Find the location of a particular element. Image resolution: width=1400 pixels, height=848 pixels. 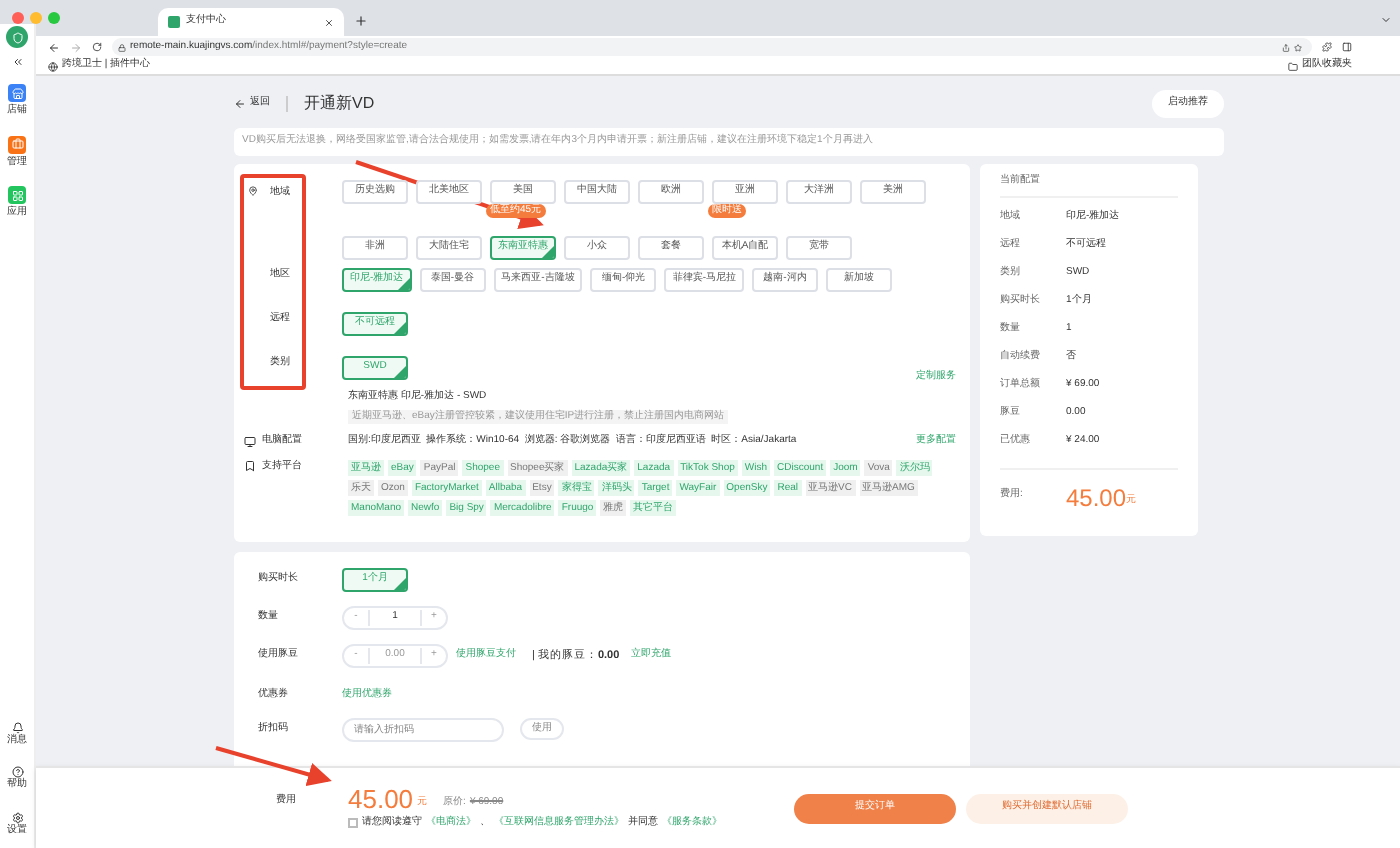

bell-icon is located at coordinates (17, 727).